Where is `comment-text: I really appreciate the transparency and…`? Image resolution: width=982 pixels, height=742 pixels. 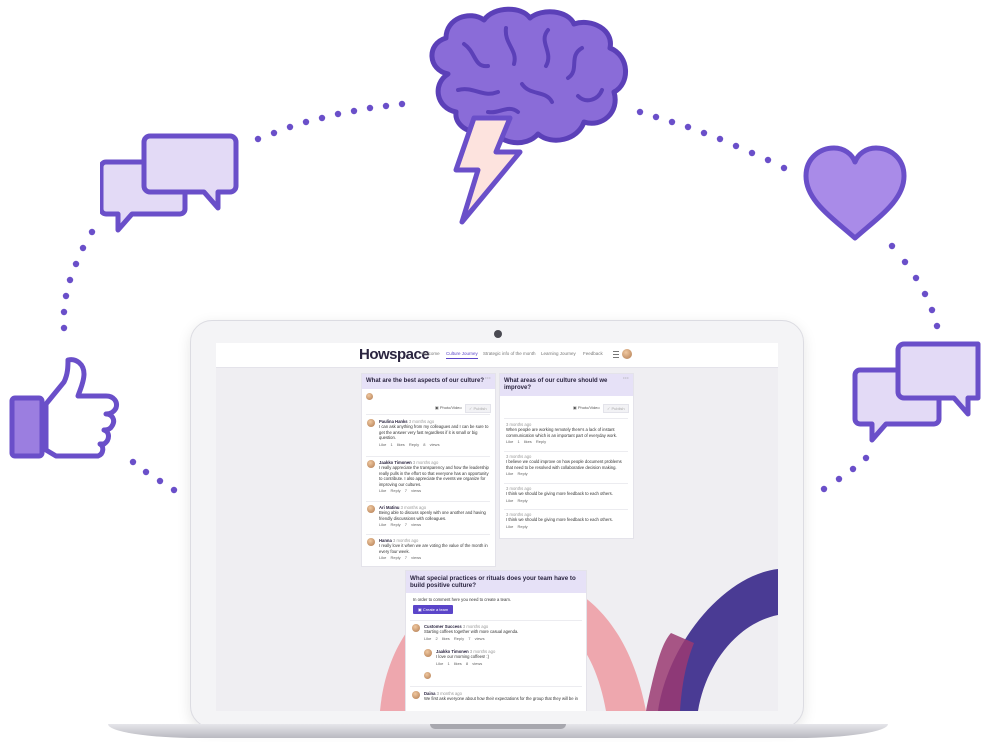 comment-text: I really appreciate the transparency and… is located at coordinates (434, 476).